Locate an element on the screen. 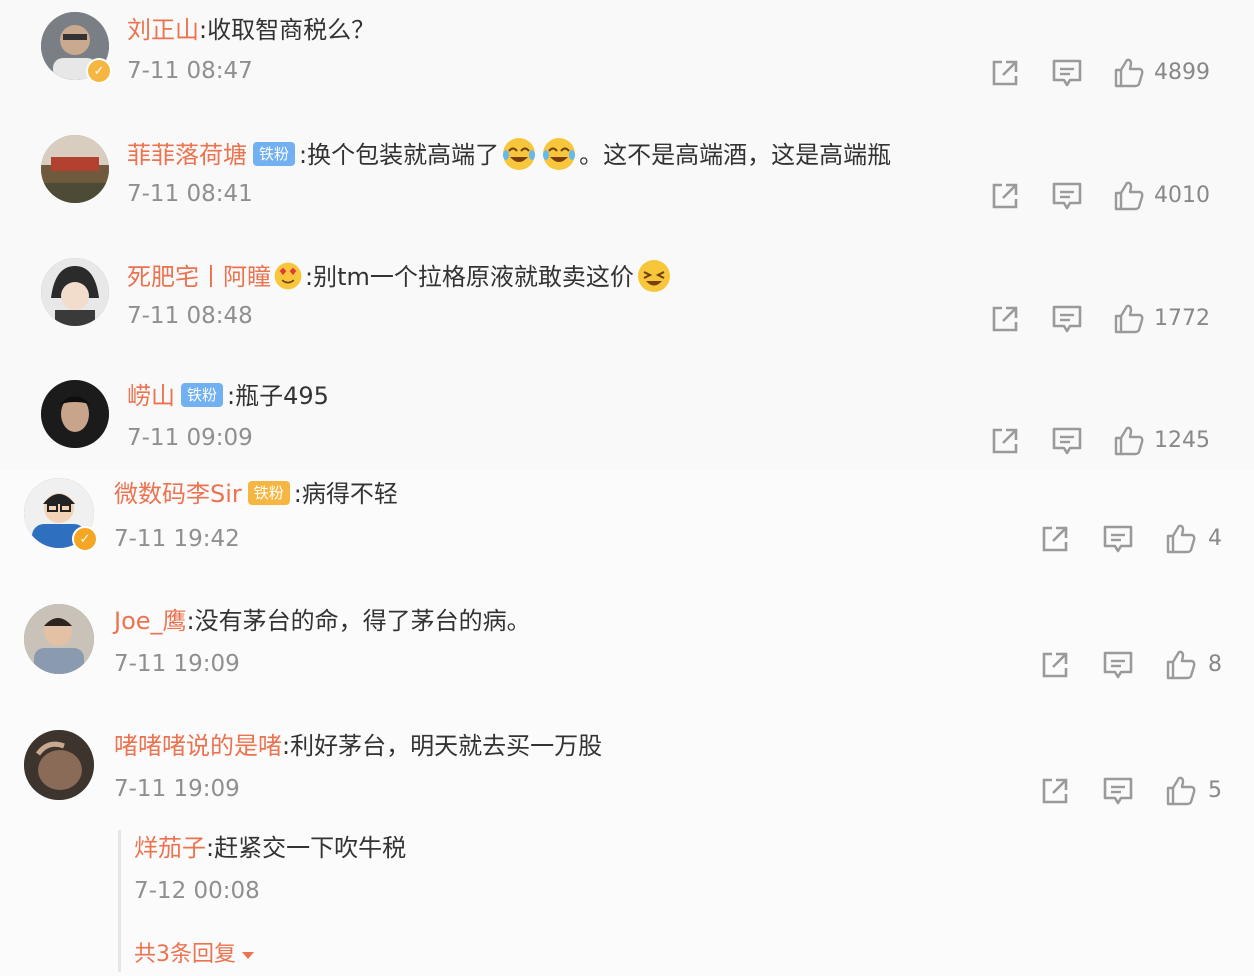  laughing-icon is located at coordinates (654, 276).